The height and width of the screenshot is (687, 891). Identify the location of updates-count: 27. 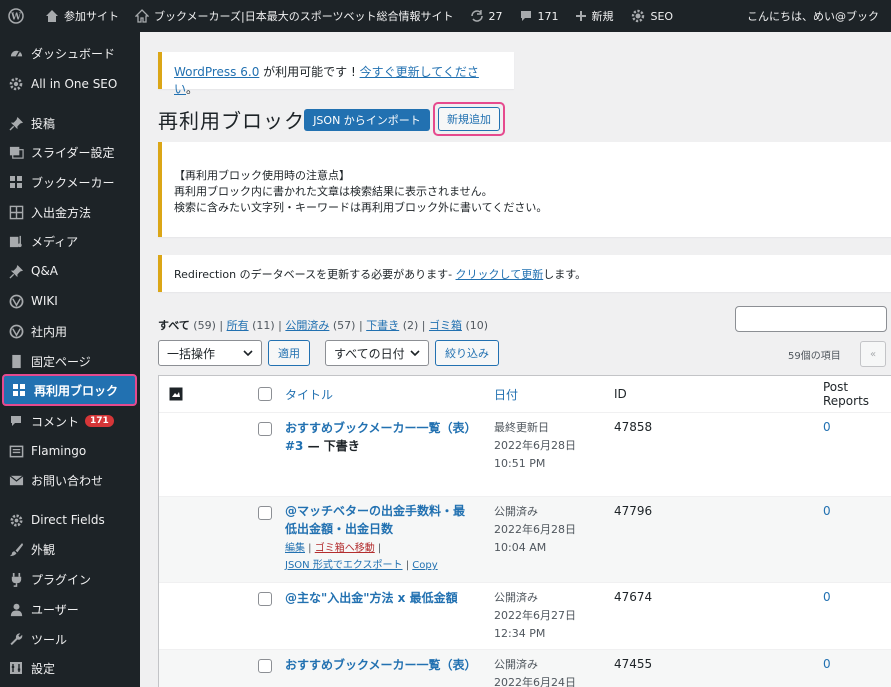
(495, 16).